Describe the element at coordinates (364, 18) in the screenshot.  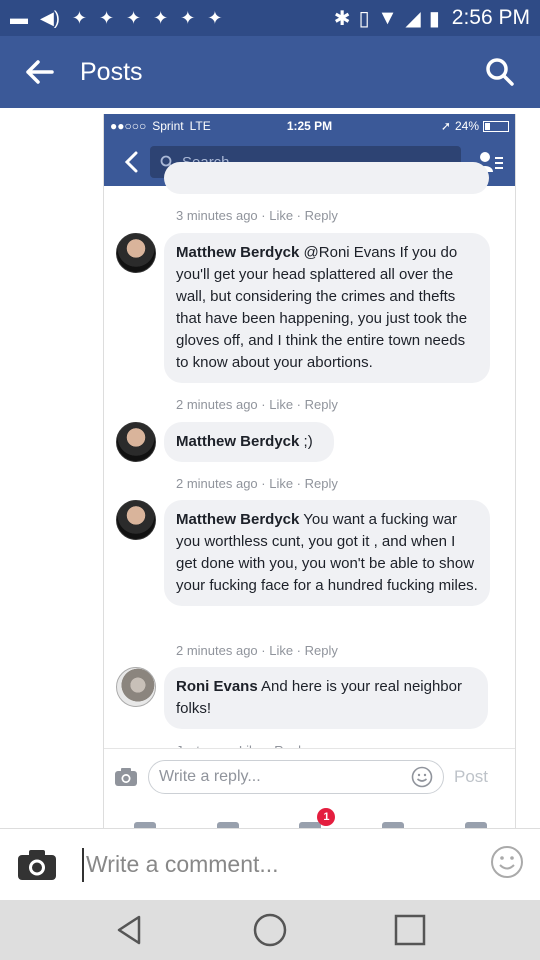
I see `vibrate-icon: ▯` at that location.